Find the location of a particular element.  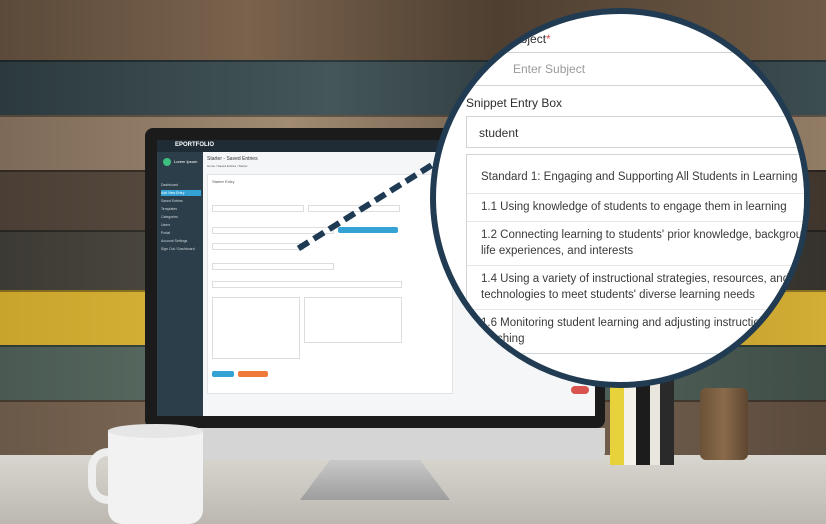

sidebar-item-portal: Portal is located at coordinates (181, 233).